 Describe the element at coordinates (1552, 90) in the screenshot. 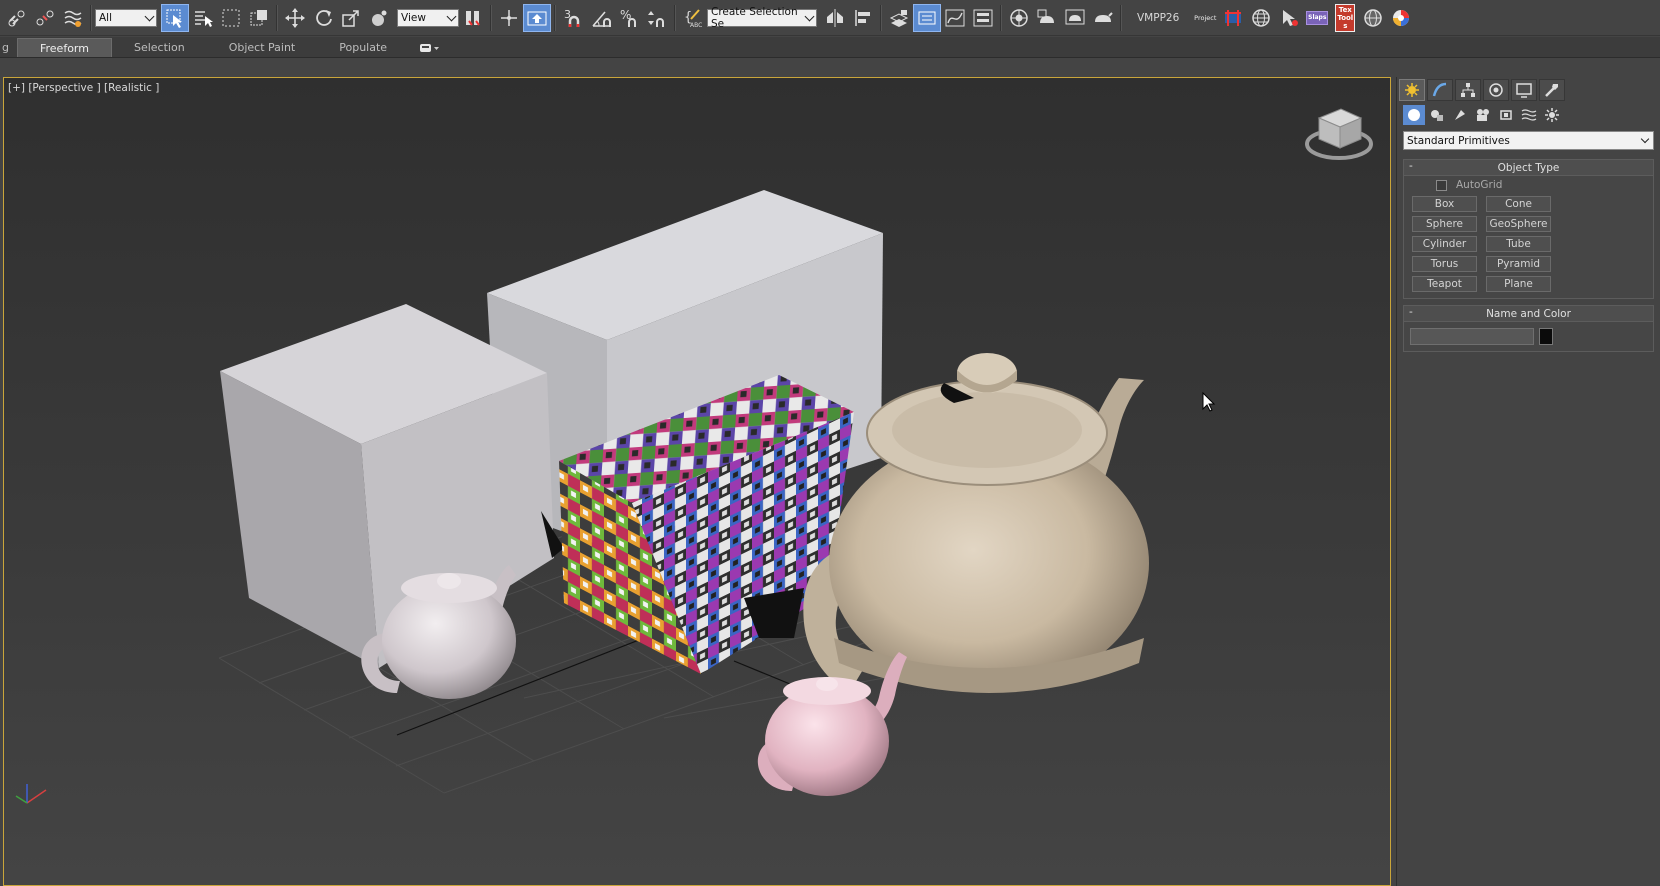

I see `utilities-tab-icon` at that location.